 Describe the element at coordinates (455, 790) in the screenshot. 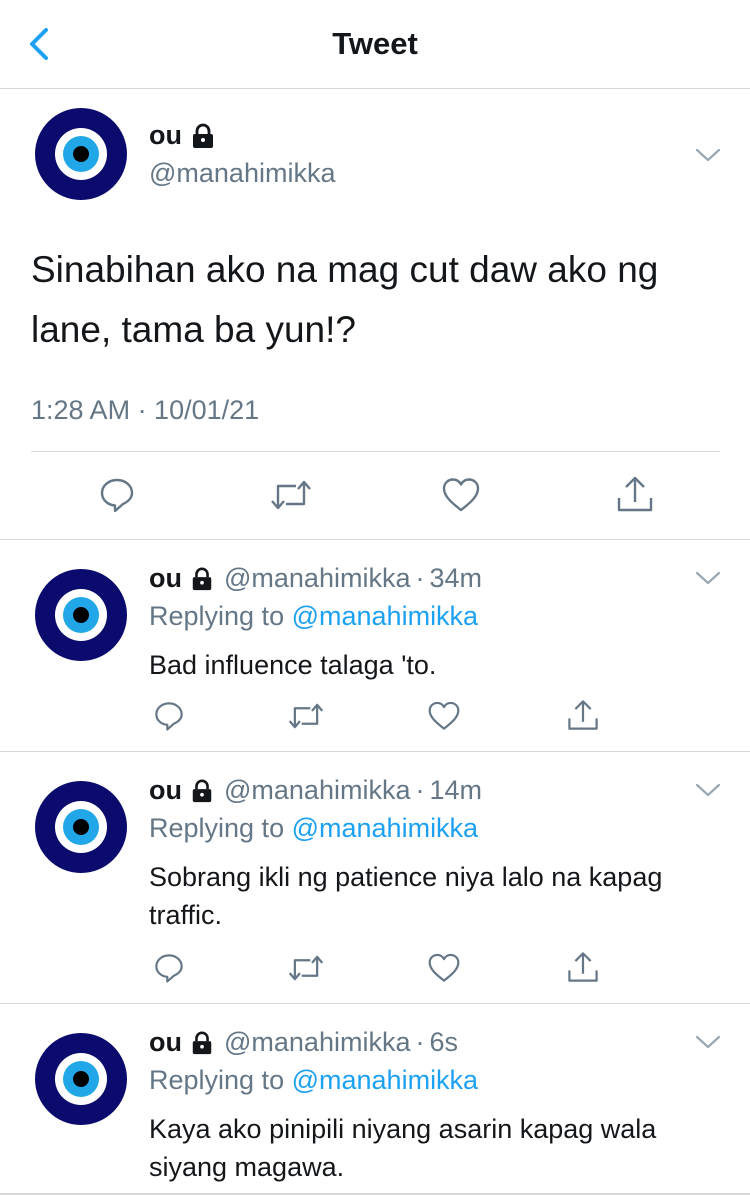

I see `reply-time: 14m` at that location.